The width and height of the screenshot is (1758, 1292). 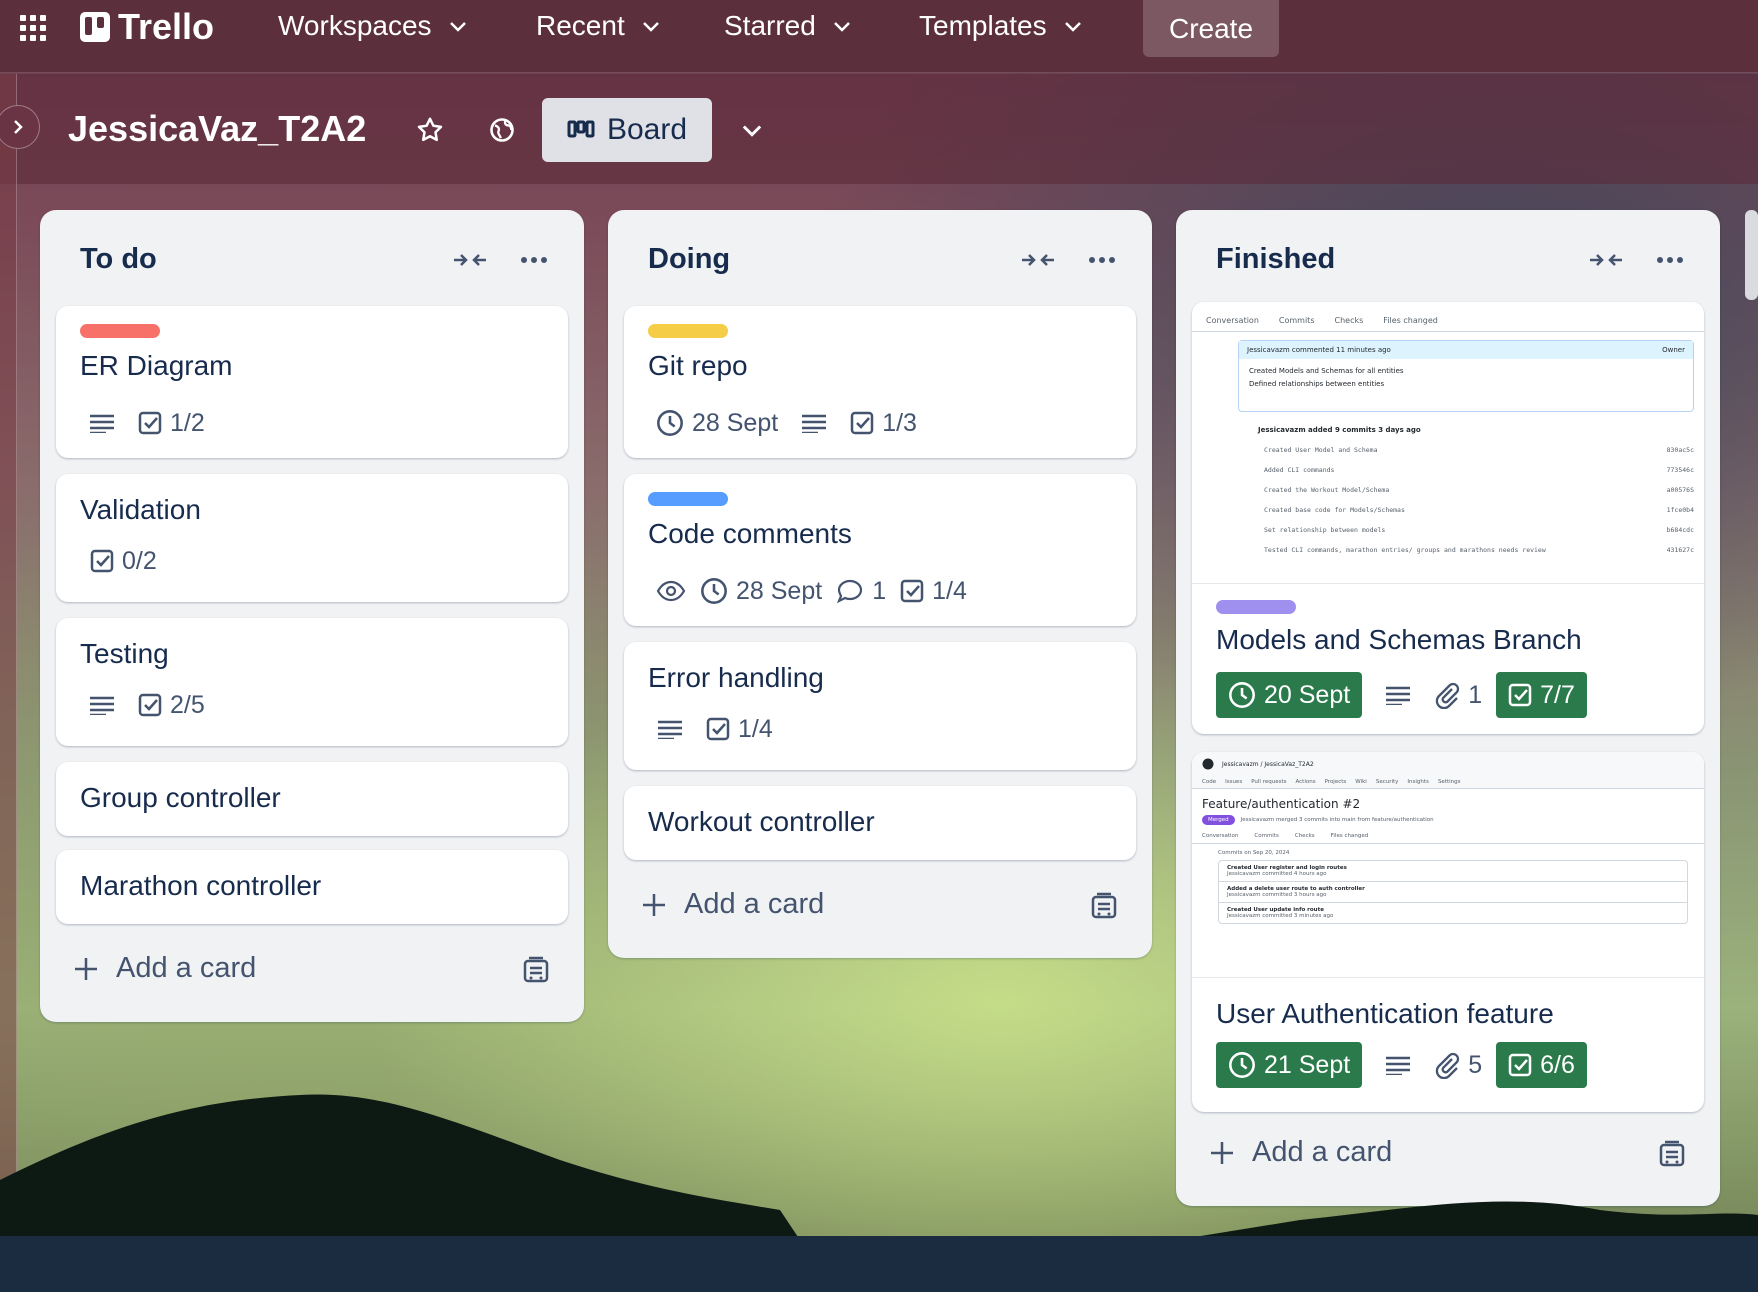 What do you see at coordinates (1680, 490) in the screenshot?
I see `cover-sha: a00576S` at bounding box center [1680, 490].